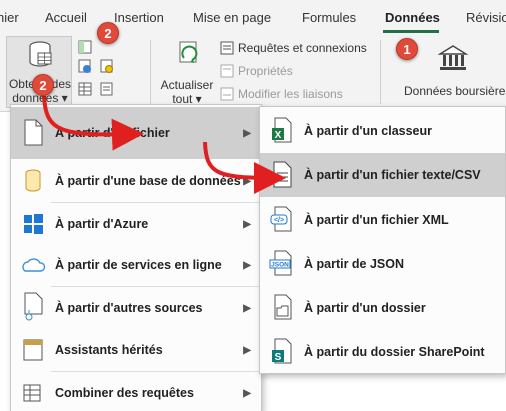  I want to click on step-badge-2-ribbon: 2, so click(108, 33).